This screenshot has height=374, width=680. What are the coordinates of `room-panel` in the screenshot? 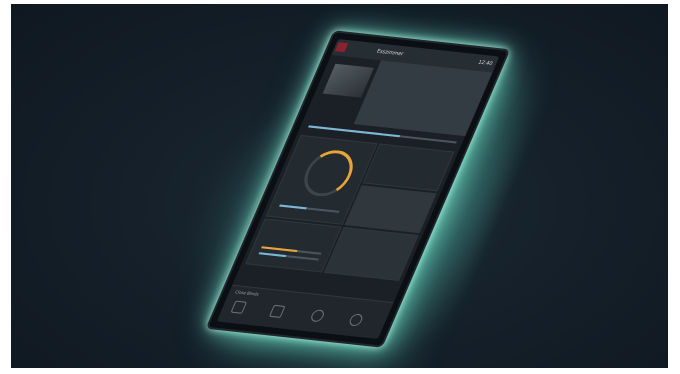 It's located at (423, 98).